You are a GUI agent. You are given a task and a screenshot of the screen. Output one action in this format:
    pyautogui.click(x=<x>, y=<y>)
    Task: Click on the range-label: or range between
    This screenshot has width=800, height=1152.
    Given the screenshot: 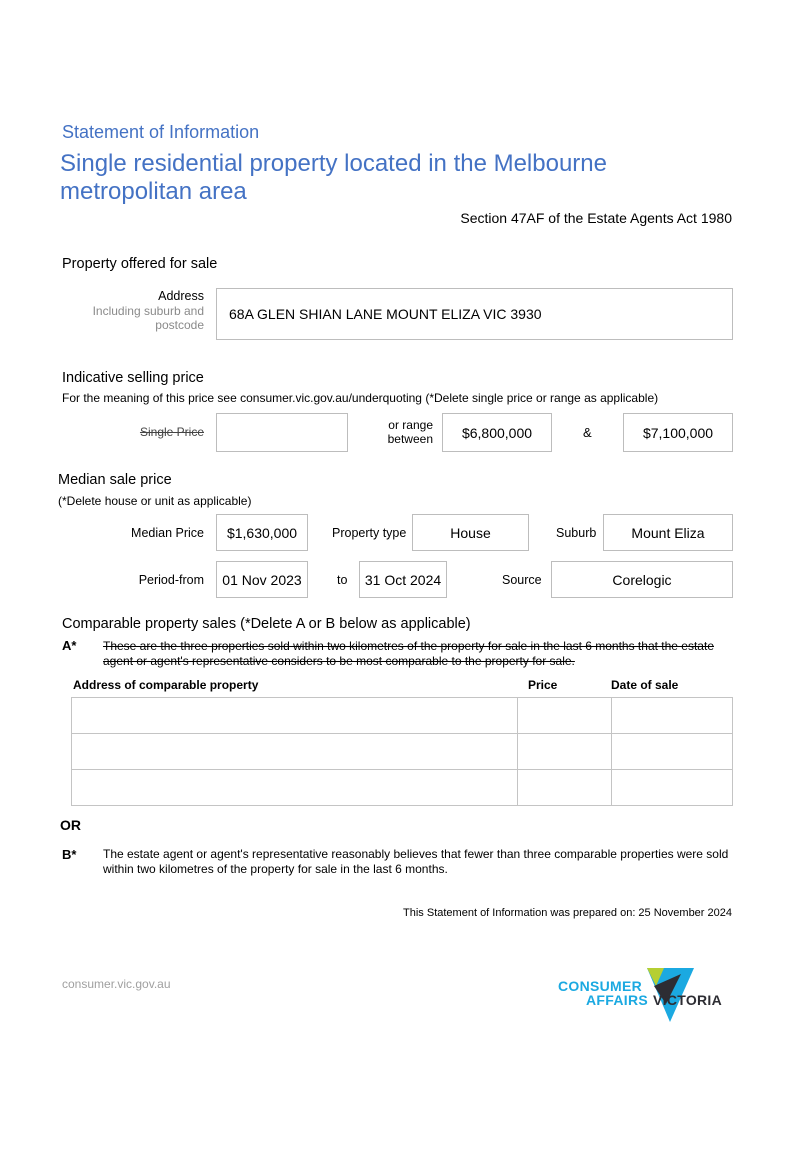 What is the action you would take?
    pyautogui.click(x=410, y=432)
    